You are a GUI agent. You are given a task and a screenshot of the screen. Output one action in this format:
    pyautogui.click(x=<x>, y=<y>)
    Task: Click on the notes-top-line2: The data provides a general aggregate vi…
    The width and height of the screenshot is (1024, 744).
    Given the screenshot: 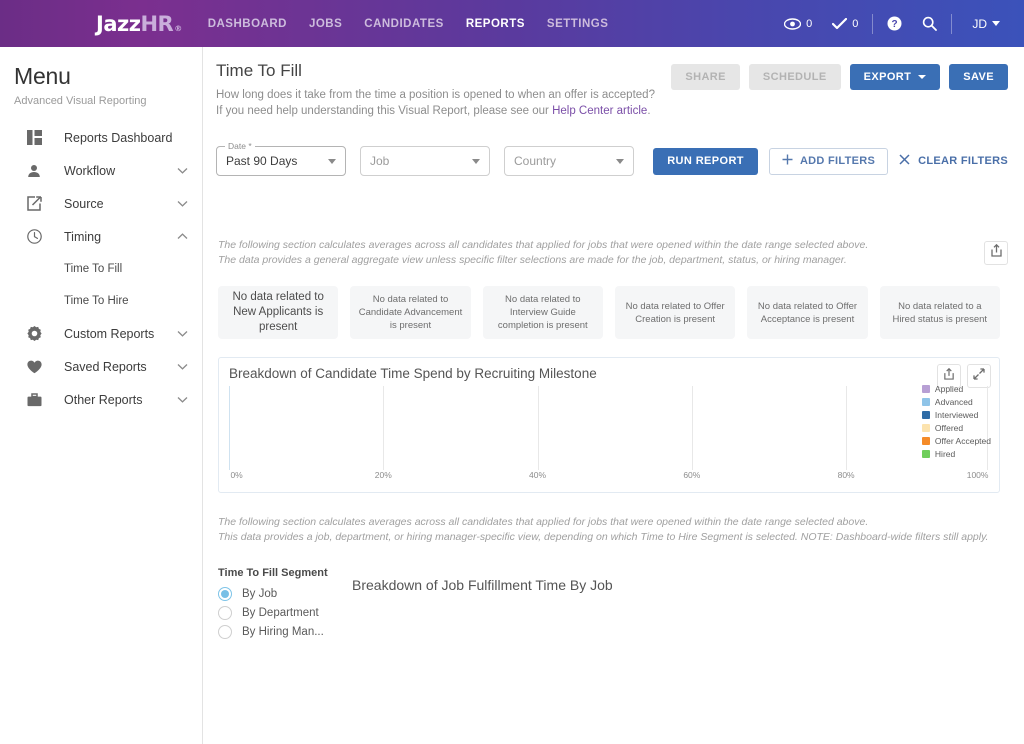 What is the action you would take?
    pyautogui.click(x=532, y=260)
    